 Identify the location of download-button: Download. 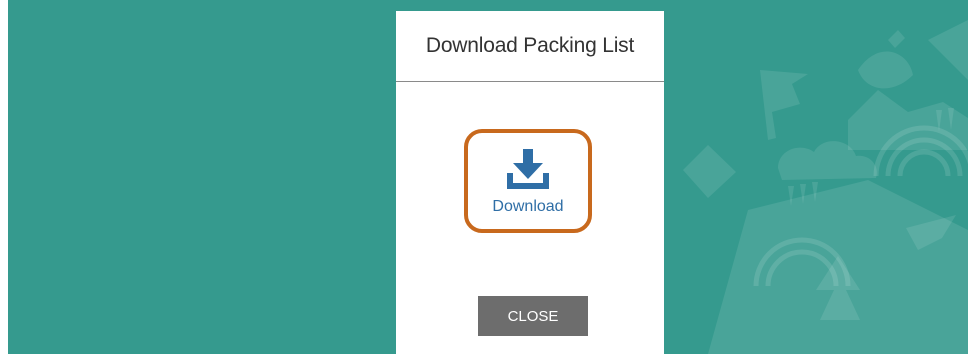
(528, 181).